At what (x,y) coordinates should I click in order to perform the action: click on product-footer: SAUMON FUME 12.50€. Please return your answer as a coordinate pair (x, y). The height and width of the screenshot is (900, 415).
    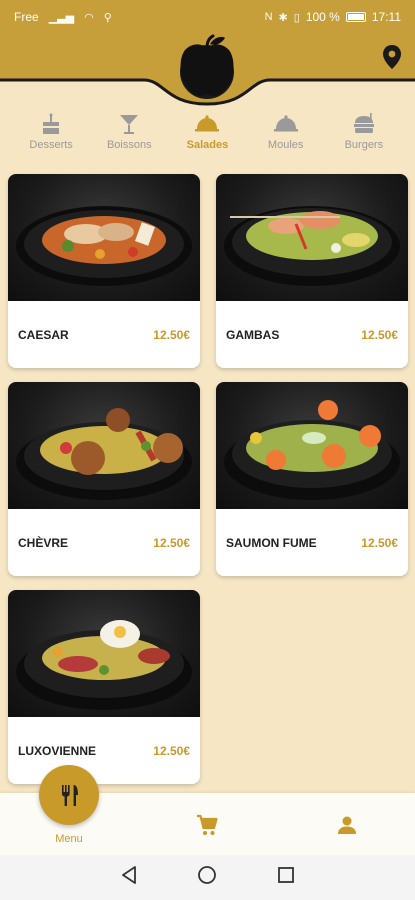
    Looking at the image, I should click on (312, 542).